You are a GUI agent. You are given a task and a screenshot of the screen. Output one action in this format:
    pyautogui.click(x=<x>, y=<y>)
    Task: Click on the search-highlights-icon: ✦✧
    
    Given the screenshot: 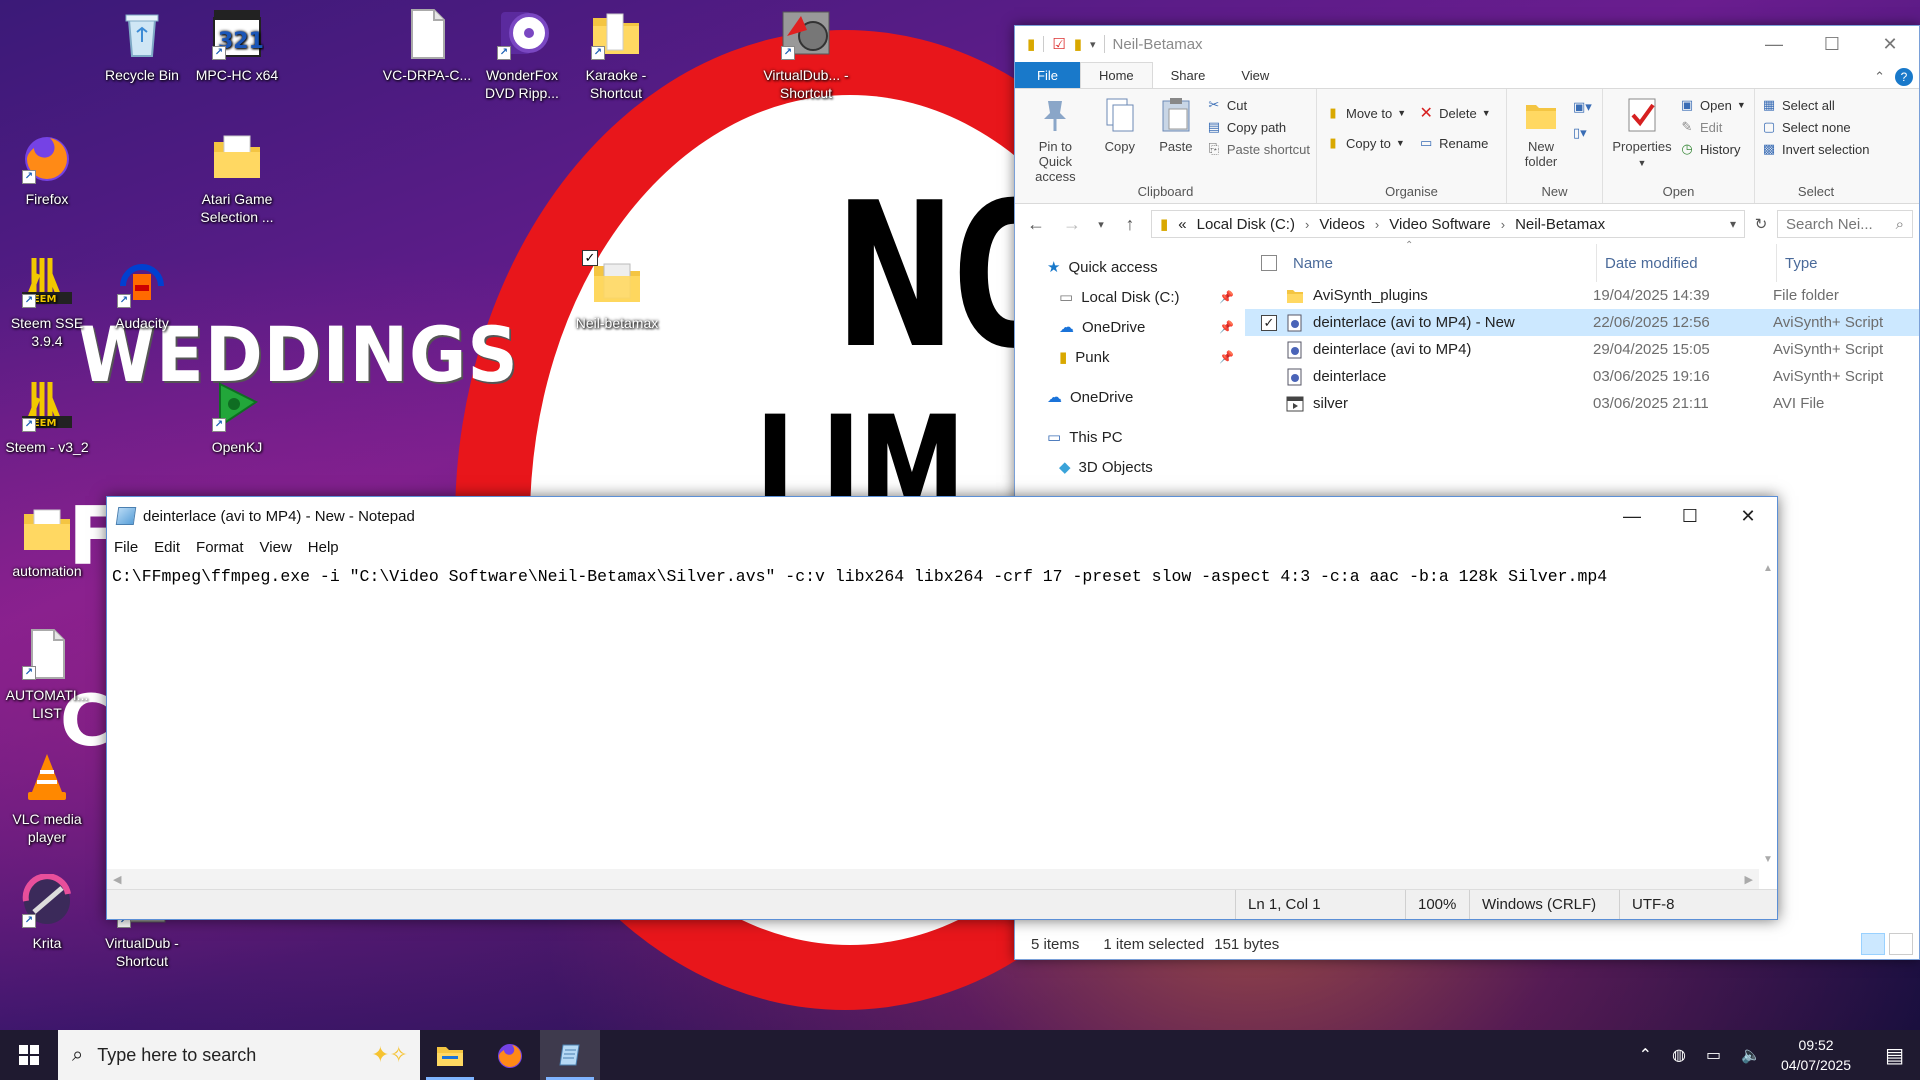 What is the action you would take?
    pyautogui.click(x=389, y=1055)
    